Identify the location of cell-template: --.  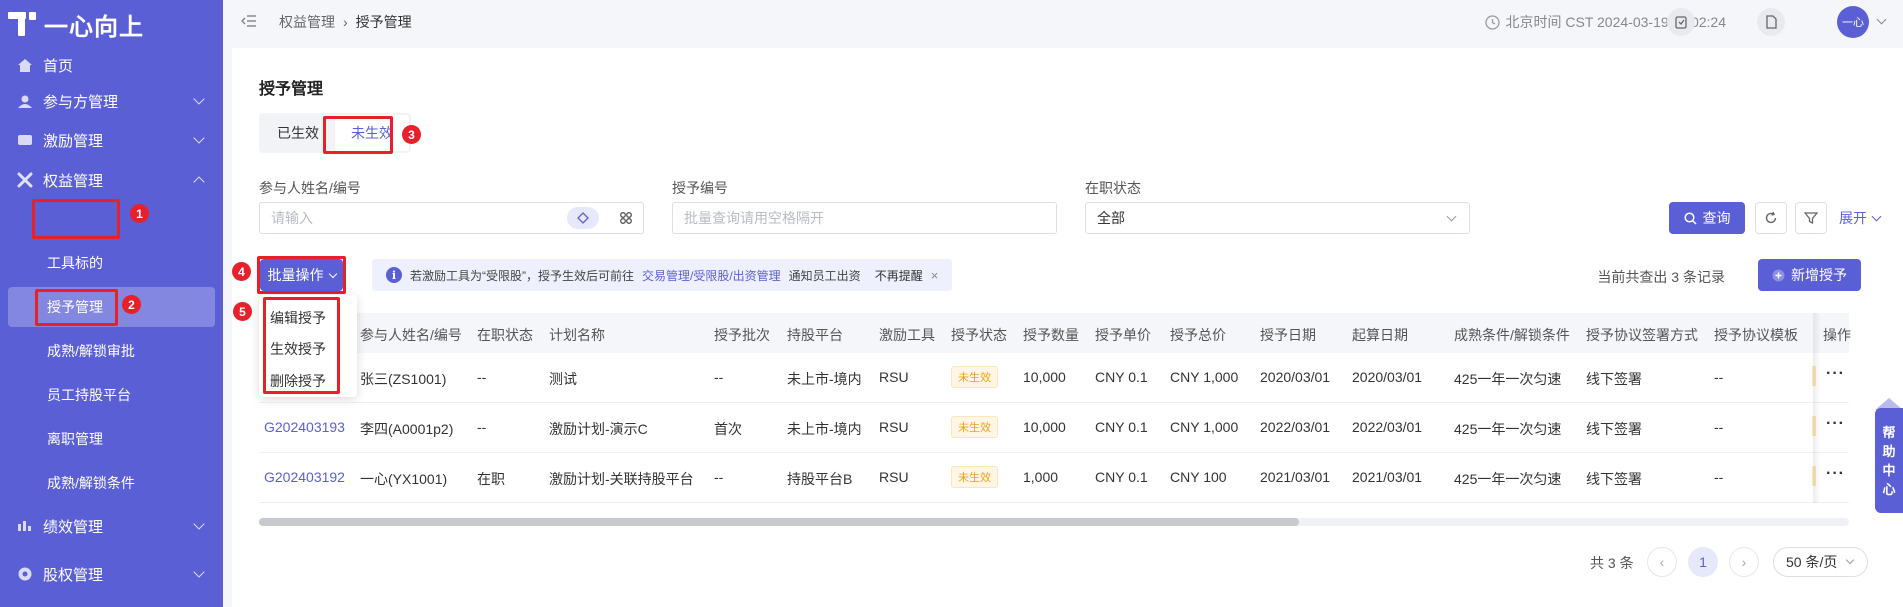
(1719, 427).